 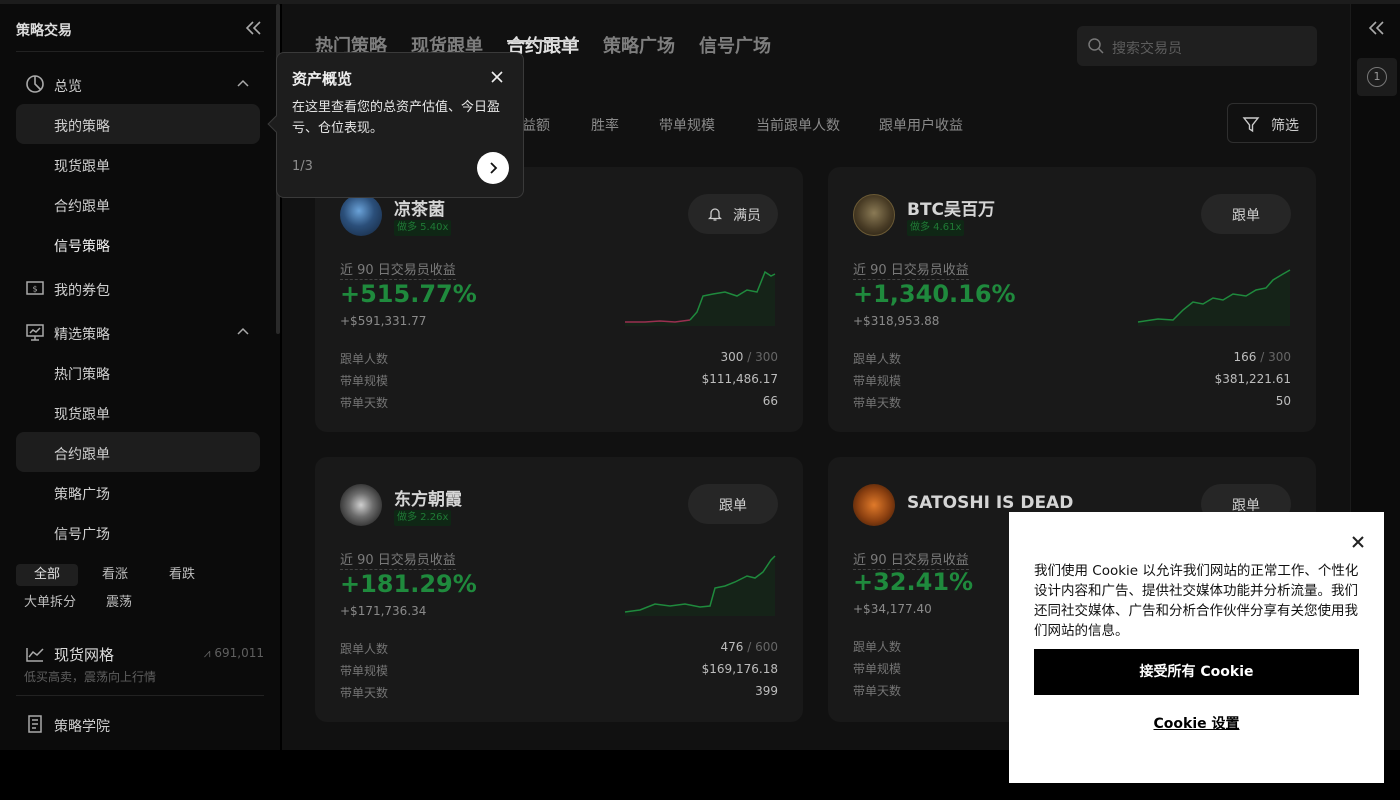 I want to click on sidebar-item-label: 总览, so click(x=68, y=87).